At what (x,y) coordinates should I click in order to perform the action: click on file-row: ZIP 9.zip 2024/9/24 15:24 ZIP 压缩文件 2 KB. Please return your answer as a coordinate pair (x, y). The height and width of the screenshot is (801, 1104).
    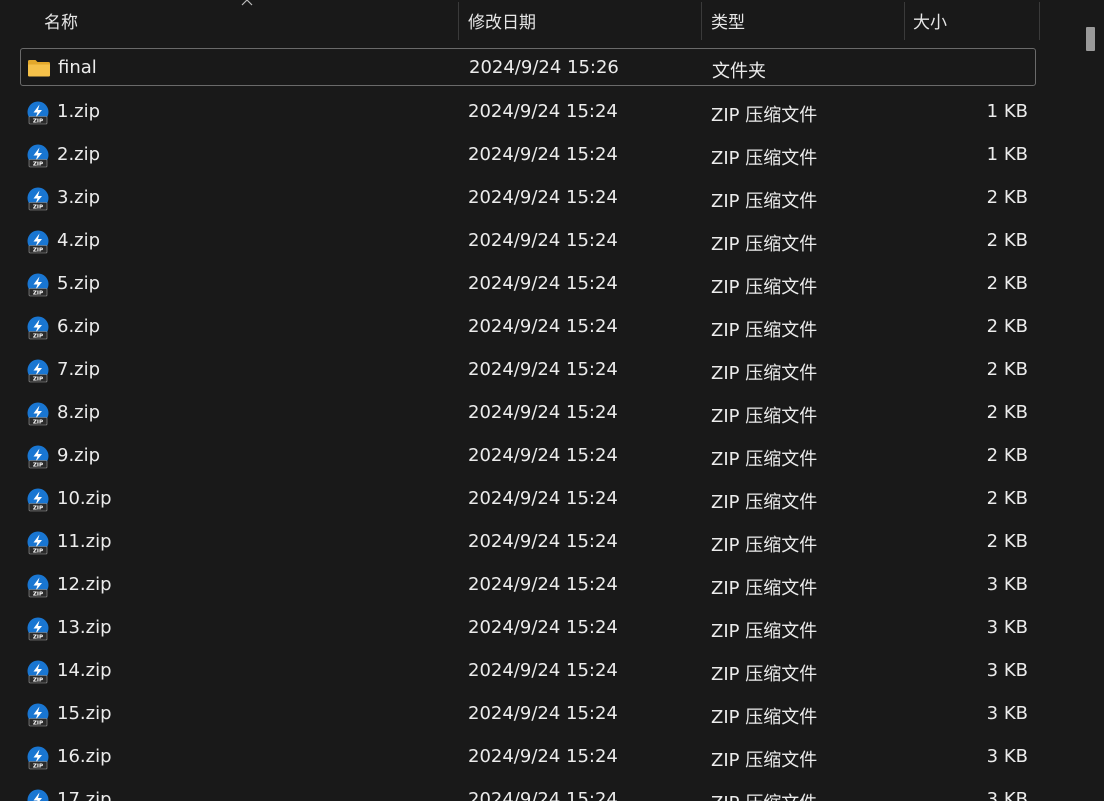
    Looking at the image, I should click on (528, 456).